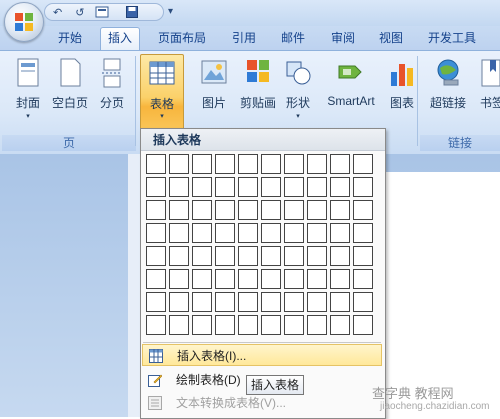  Describe the element at coordinates (79, 12) in the screenshot. I see `redo-icon: ↺` at that location.